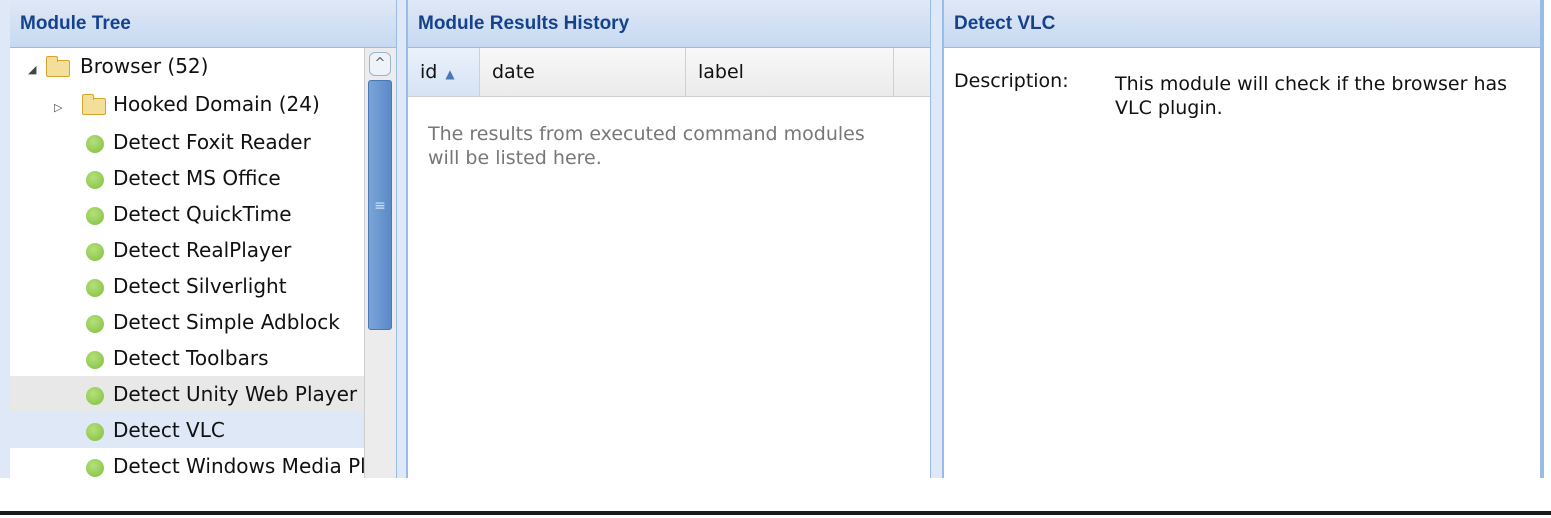 This screenshot has width=1551, height=518. What do you see at coordinates (58, 108) in the screenshot?
I see `expand-arrow-icon: ▷` at bounding box center [58, 108].